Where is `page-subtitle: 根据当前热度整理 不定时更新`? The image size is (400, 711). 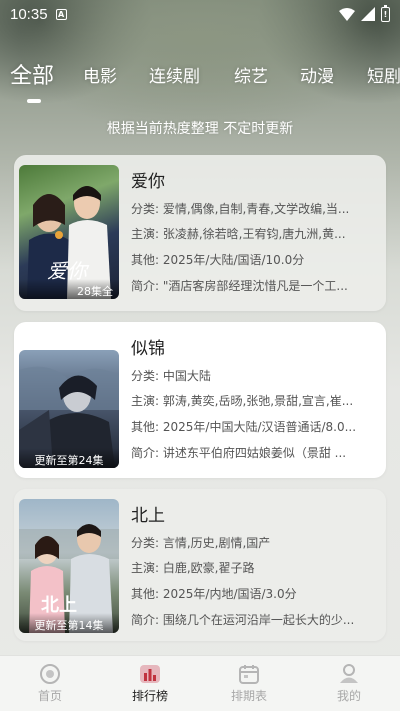 page-subtitle: 根据当前热度整理 不定时更新 is located at coordinates (200, 129).